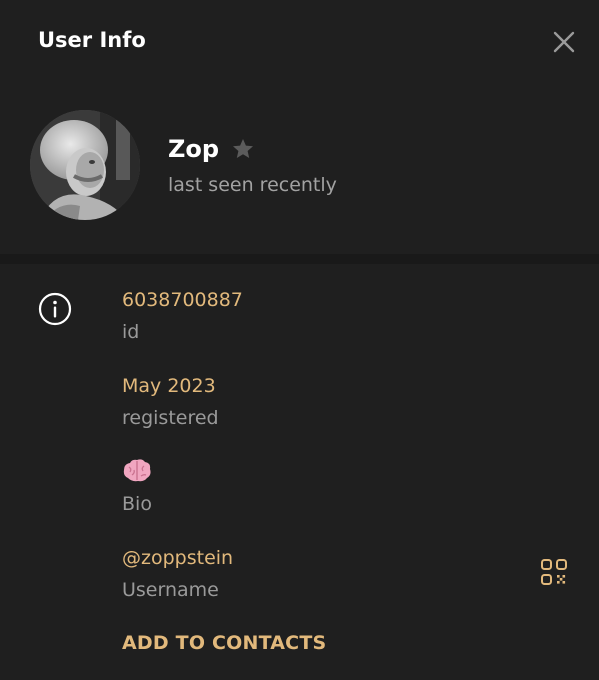  Describe the element at coordinates (194, 149) in the screenshot. I see `user-name: Zop` at that location.